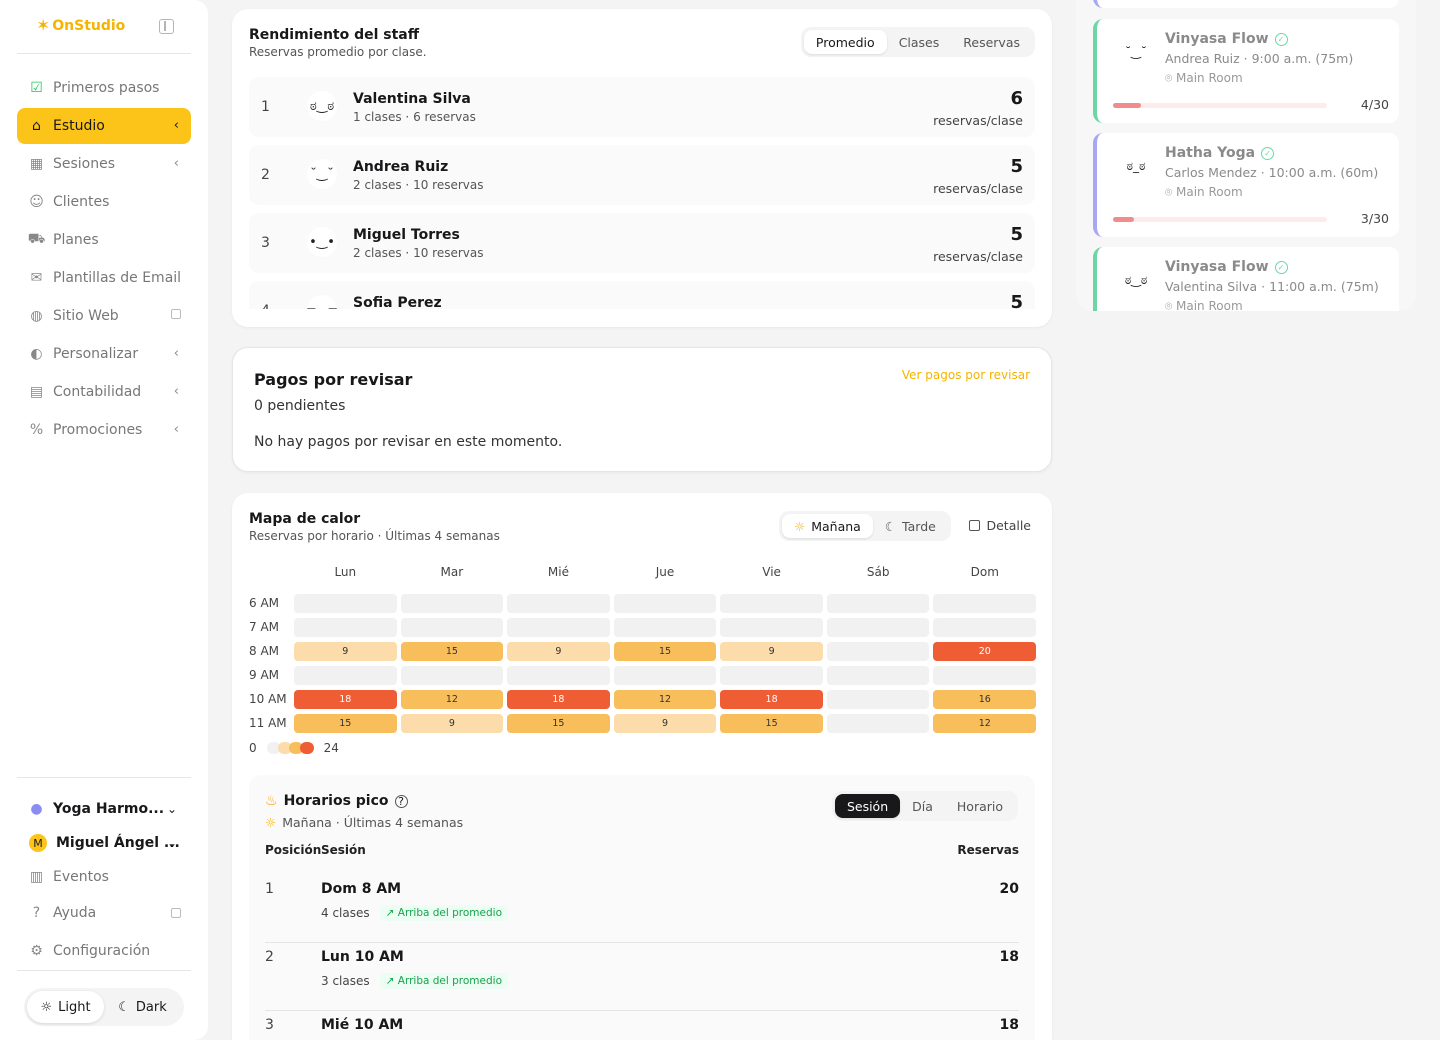 Image resolution: width=1440 pixels, height=1040 pixels. Describe the element at coordinates (642, 909) in the screenshot. I see `table-row: 1 Dom 8 AM 4 clases ↗ Arriba del promedio 20` at that location.